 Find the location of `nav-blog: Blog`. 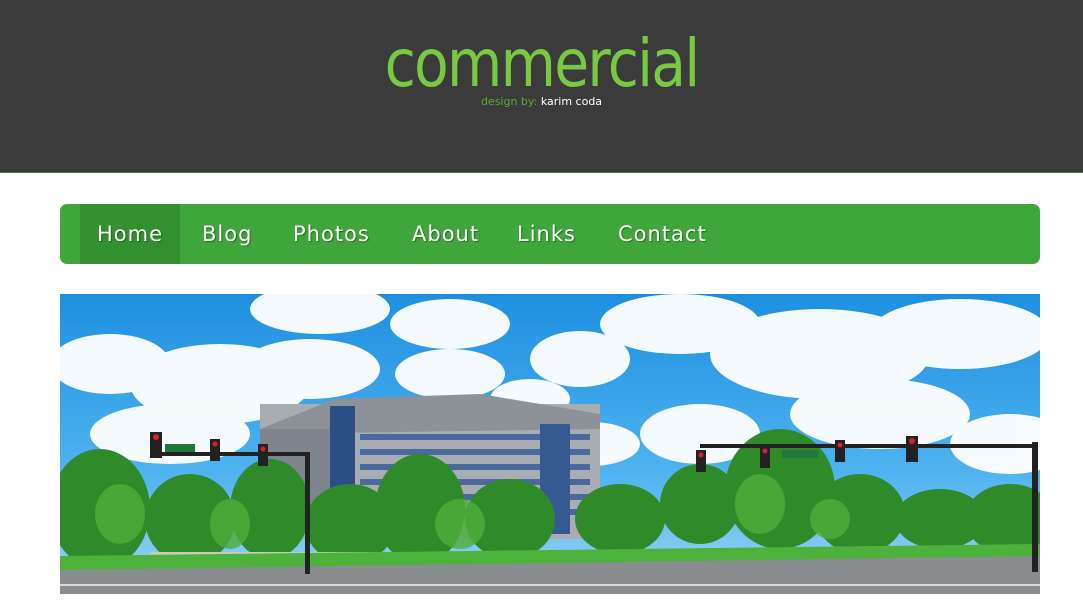

nav-blog: Blog is located at coordinates (227, 234).